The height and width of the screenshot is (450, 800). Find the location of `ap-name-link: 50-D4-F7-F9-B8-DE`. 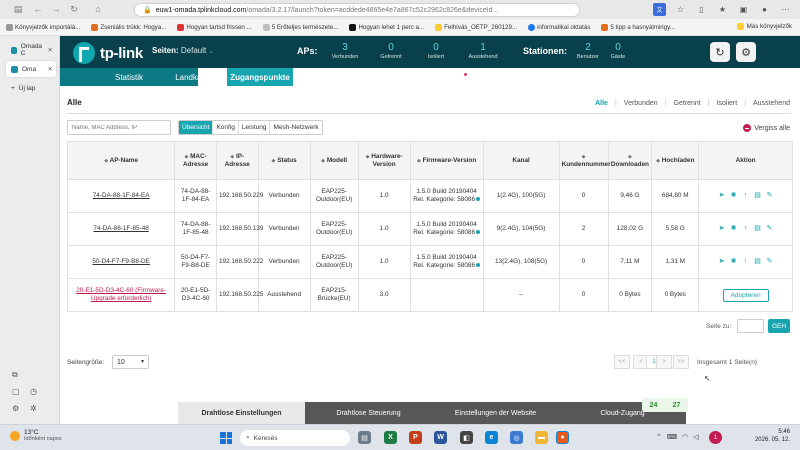

ap-name-link: 50-D4-F7-F9-B8-DE is located at coordinates (121, 261).